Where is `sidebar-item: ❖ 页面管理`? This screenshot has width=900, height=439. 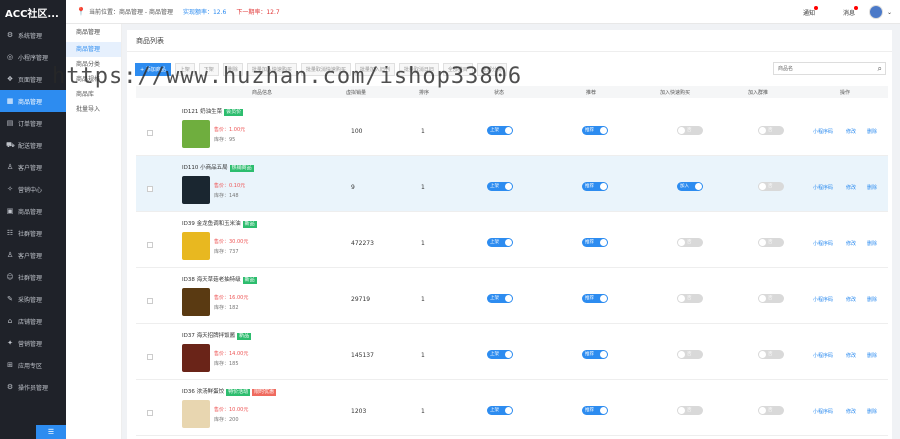
sidebar-item: ❖ 页面管理 is located at coordinates (33, 79).